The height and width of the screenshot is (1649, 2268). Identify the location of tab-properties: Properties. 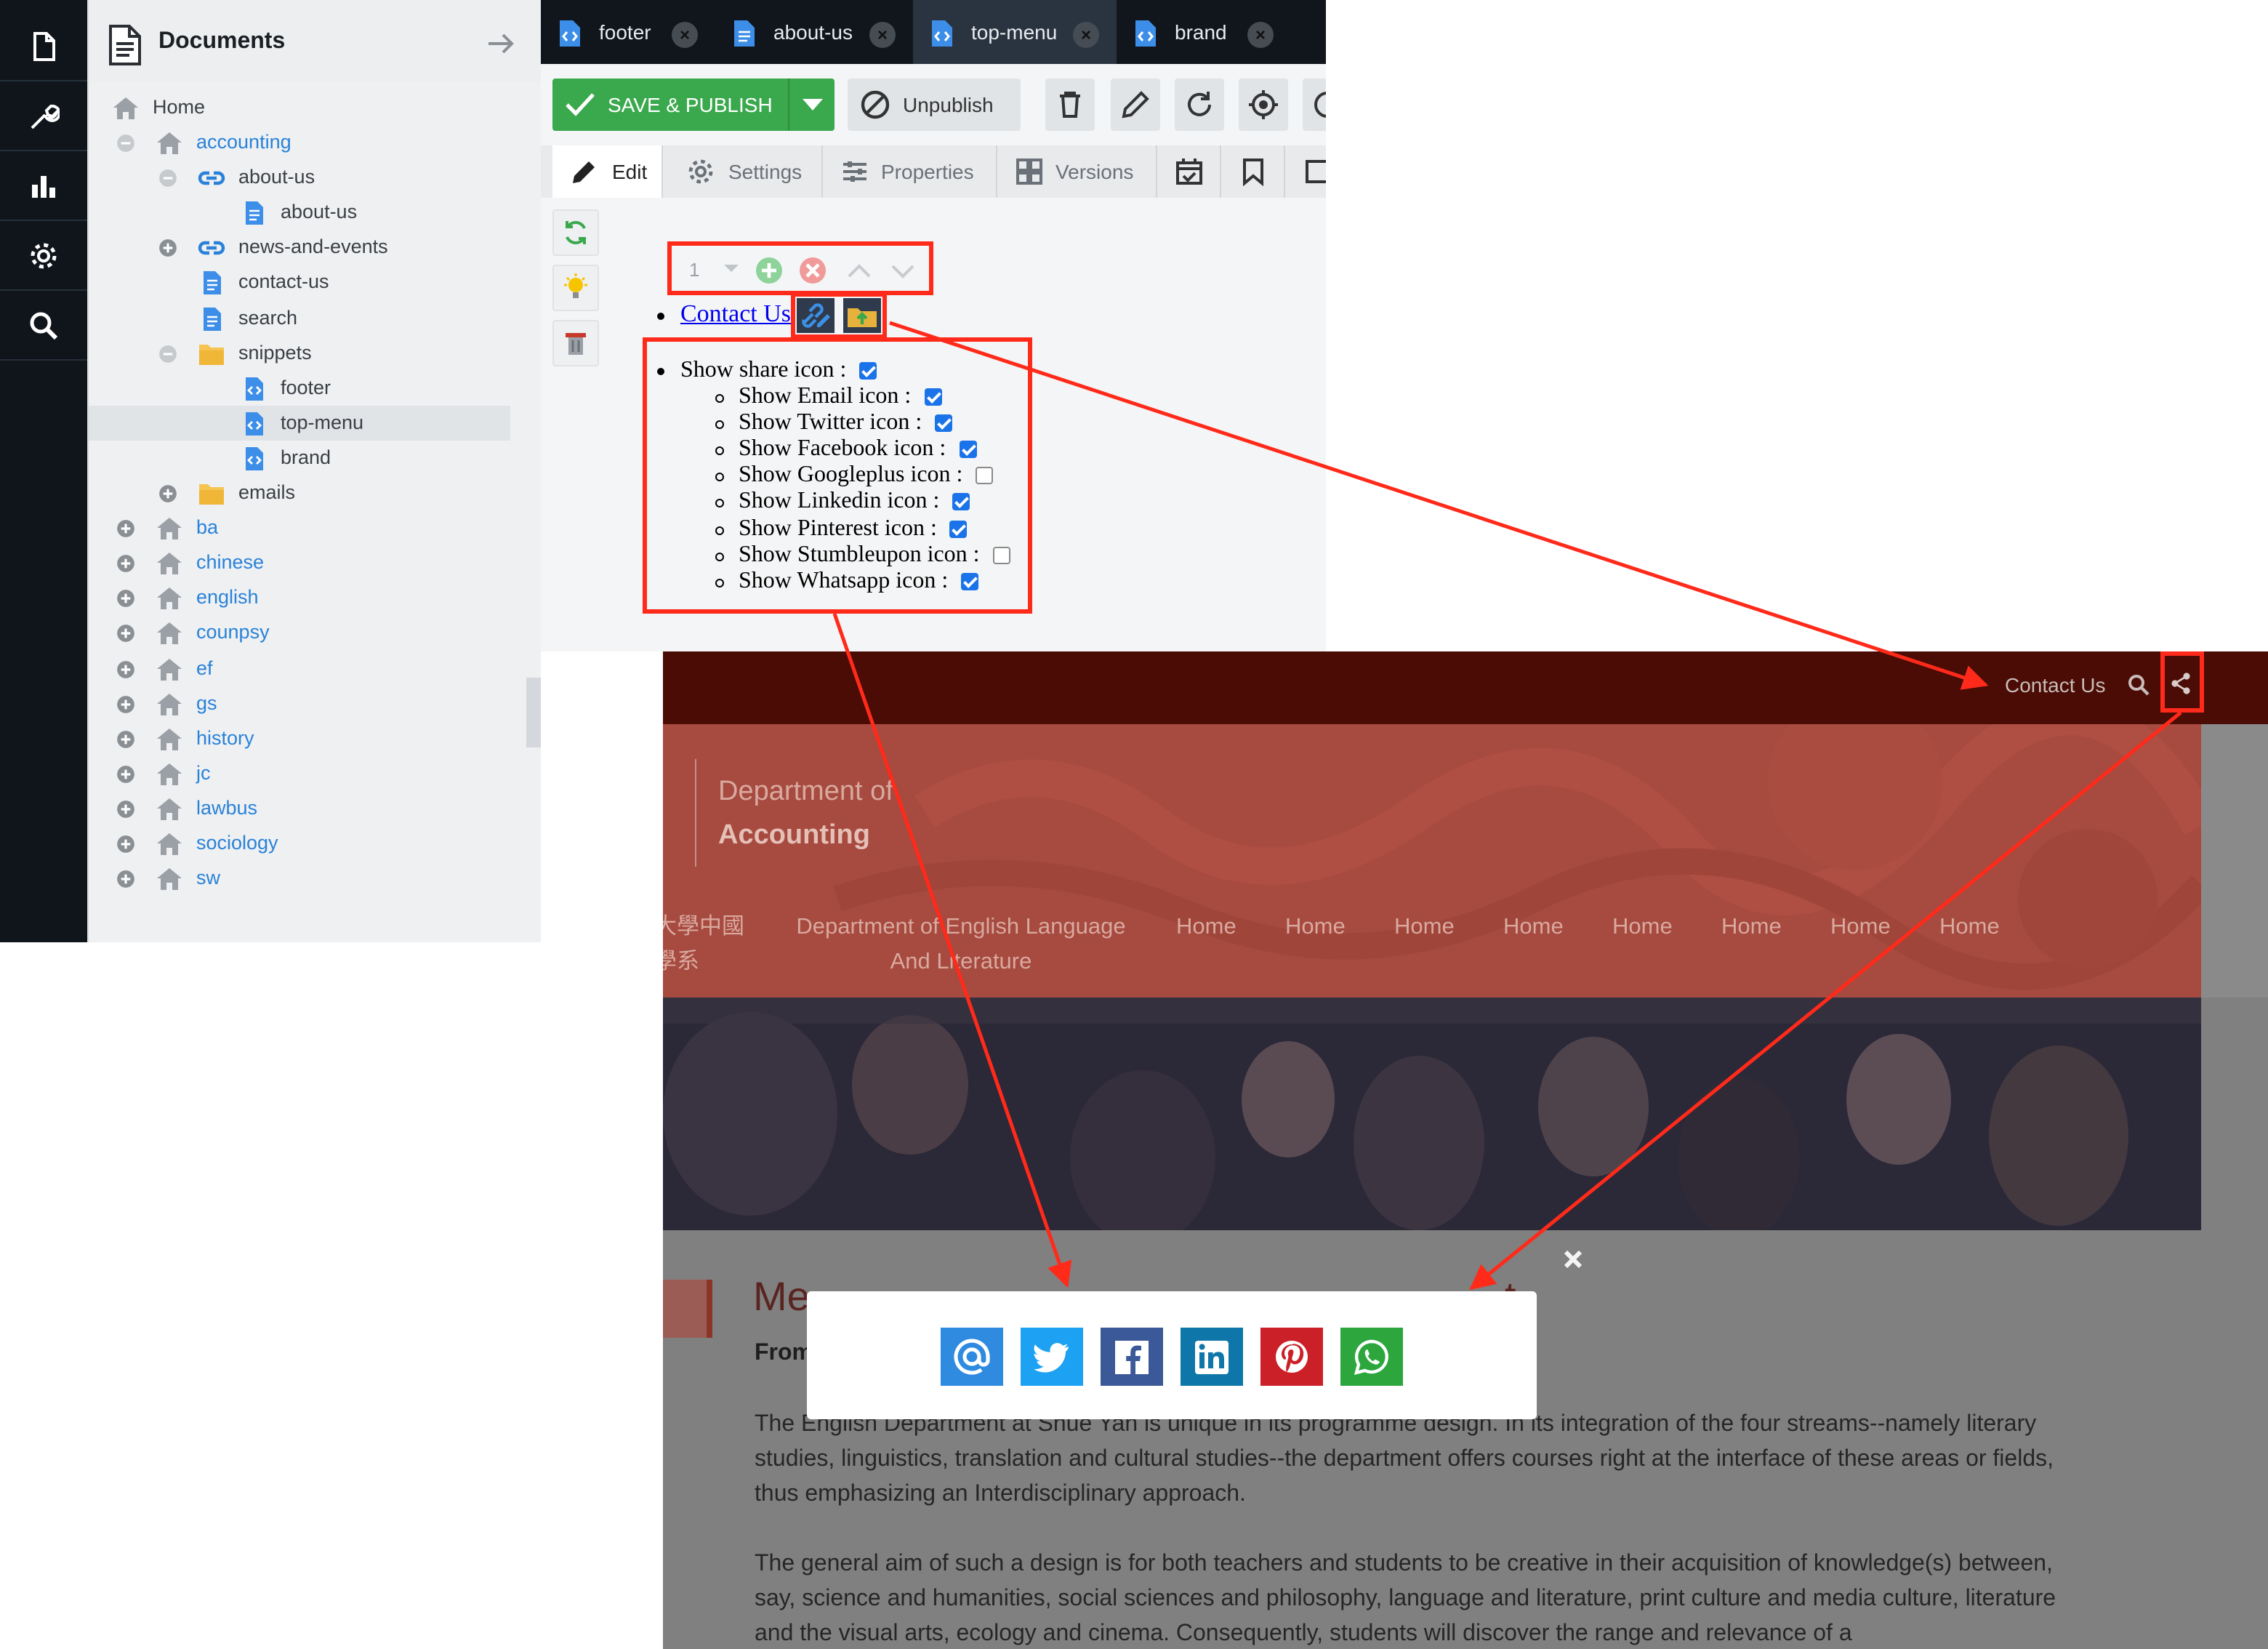
(910, 171).